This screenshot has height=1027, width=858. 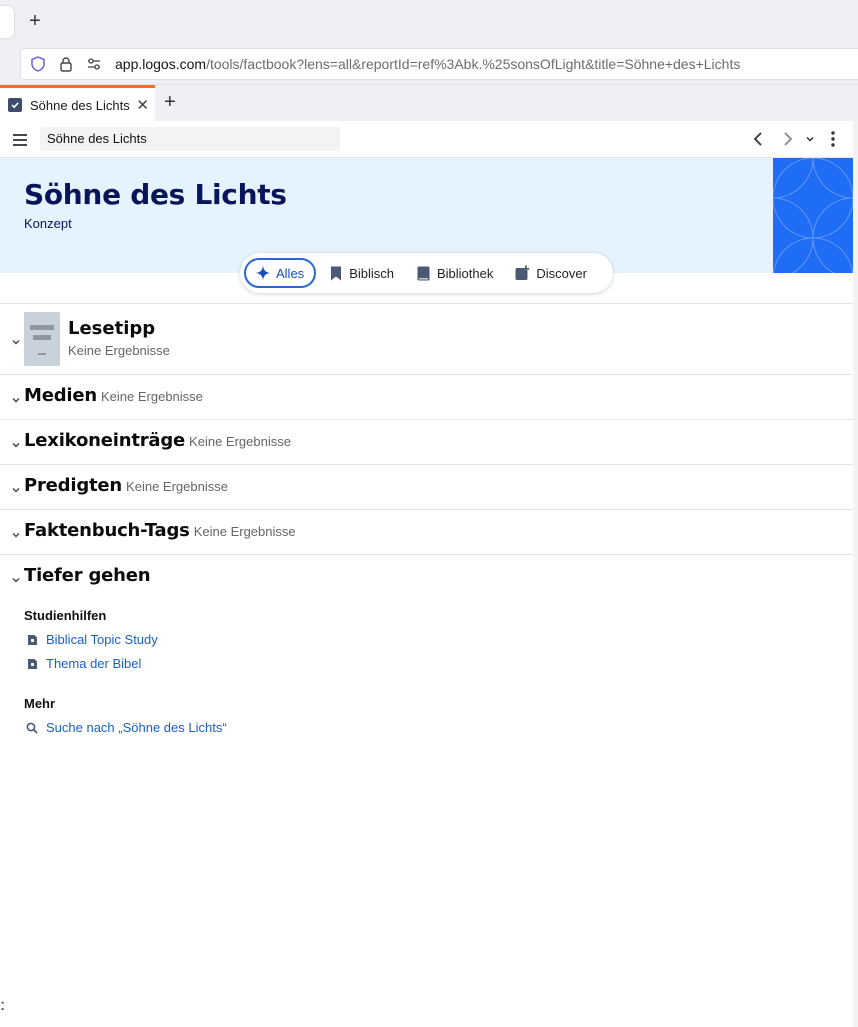 I want to click on sparkle-icon, so click(x=263, y=273).